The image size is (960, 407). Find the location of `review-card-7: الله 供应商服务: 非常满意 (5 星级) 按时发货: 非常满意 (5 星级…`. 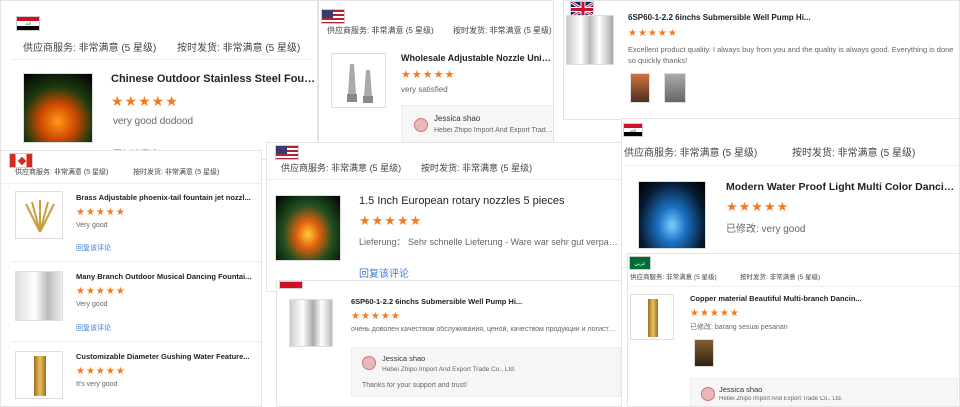

review-card-7: الله 供应商服务: 非常满意 (5 星级) 按时发货: 非常满意 (5 星级… is located at coordinates (790, 193).